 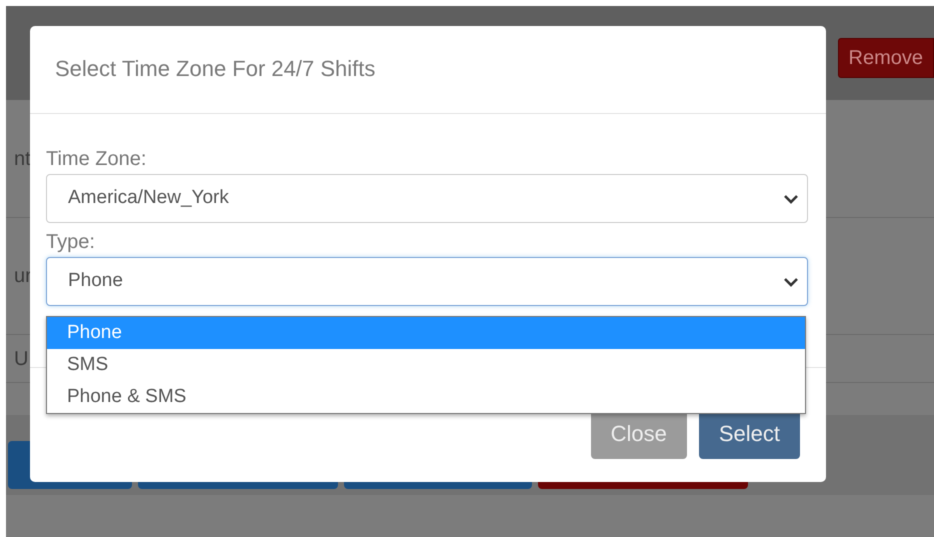 What do you see at coordinates (427, 281) in the screenshot?
I see `select-field: Phone` at bounding box center [427, 281].